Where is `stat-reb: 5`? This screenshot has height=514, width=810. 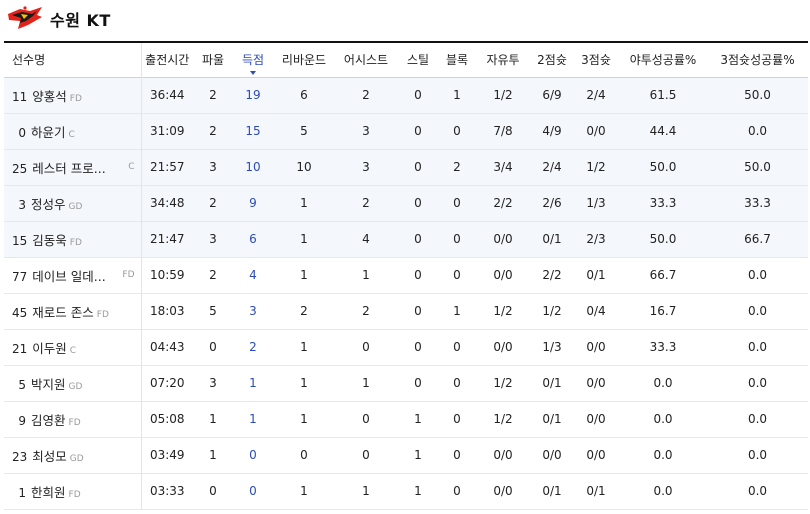
stat-reb: 5 is located at coordinates (304, 131).